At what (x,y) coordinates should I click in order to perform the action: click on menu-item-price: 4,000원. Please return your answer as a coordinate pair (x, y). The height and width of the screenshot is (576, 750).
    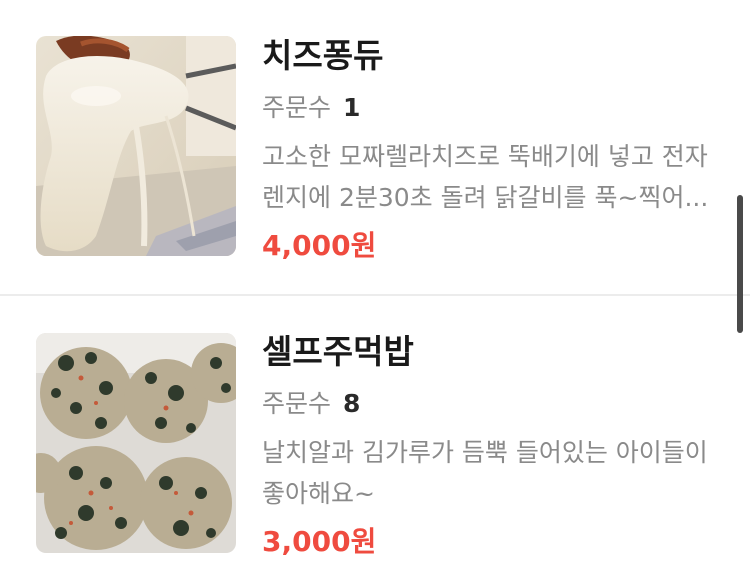
    Looking at the image, I should click on (319, 245).